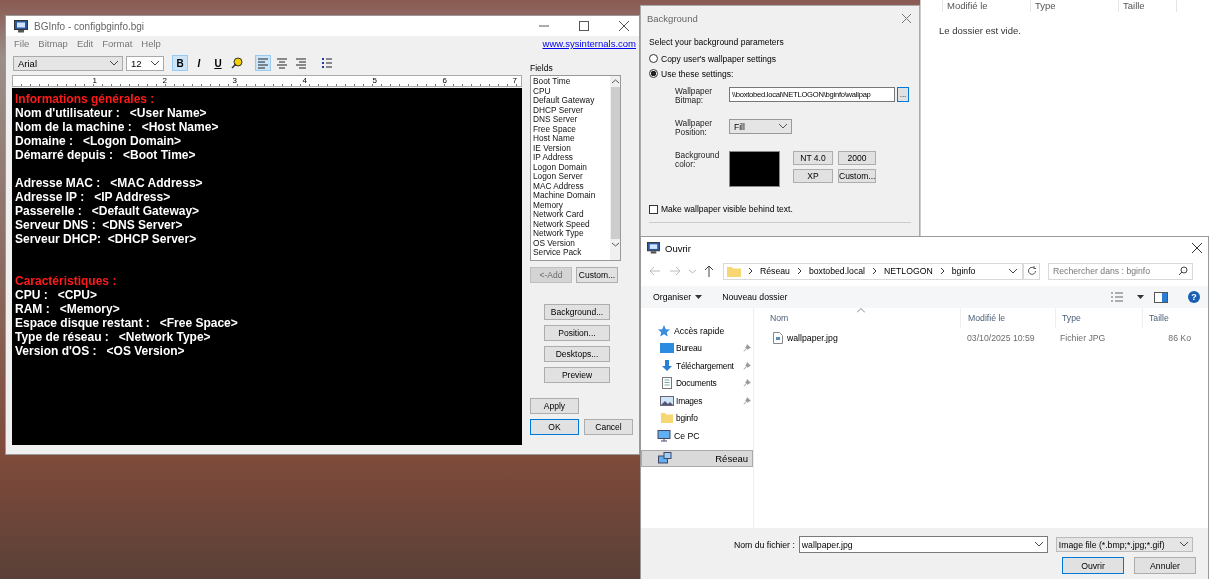  What do you see at coordinates (697, 348) in the screenshot?
I see `nav-item: Bureau` at bounding box center [697, 348].